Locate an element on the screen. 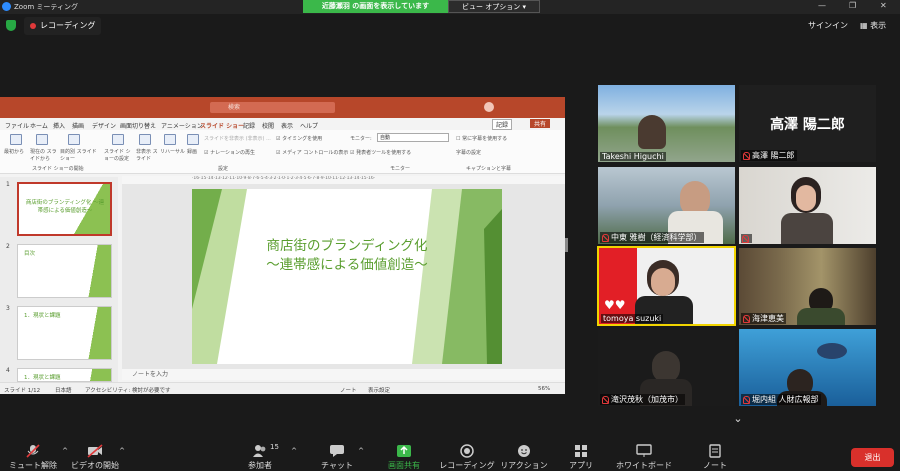  menu-animations: アニメーション is located at coordinates (182, 125).